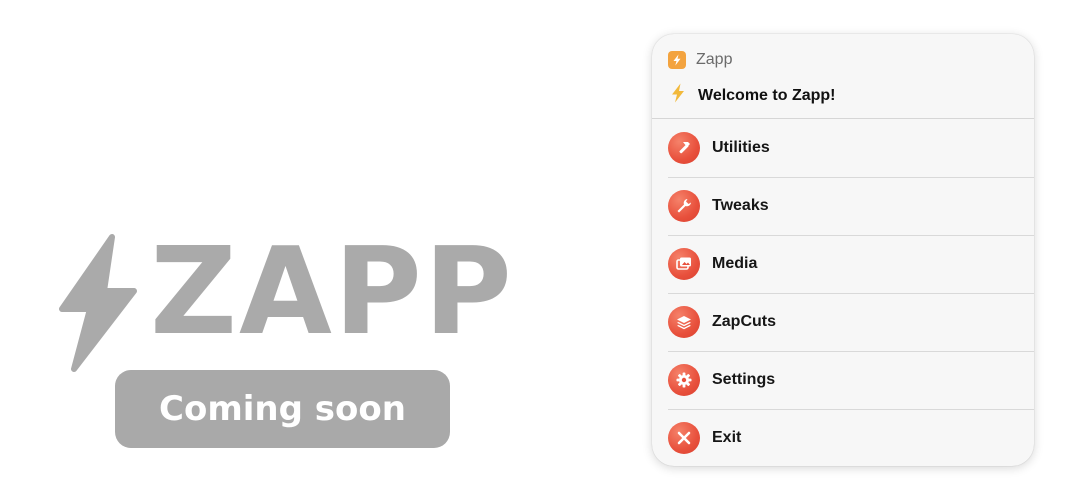 Image resolution: width=1070 pixels, height=500 pixels. Describe the element at coordinates (282, 409) in the screenshot. I see `coming-soon-badge: Coming soon` at that location.